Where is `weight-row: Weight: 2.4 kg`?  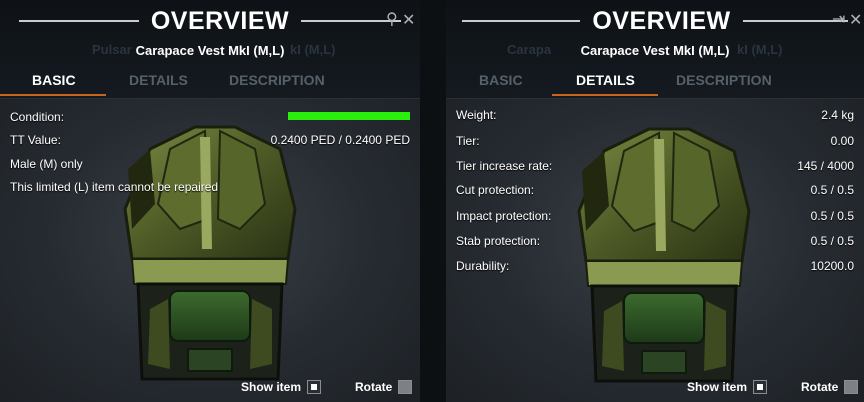 weight-row: Weight: 2.4 kg is located at coordinates (655, 116).